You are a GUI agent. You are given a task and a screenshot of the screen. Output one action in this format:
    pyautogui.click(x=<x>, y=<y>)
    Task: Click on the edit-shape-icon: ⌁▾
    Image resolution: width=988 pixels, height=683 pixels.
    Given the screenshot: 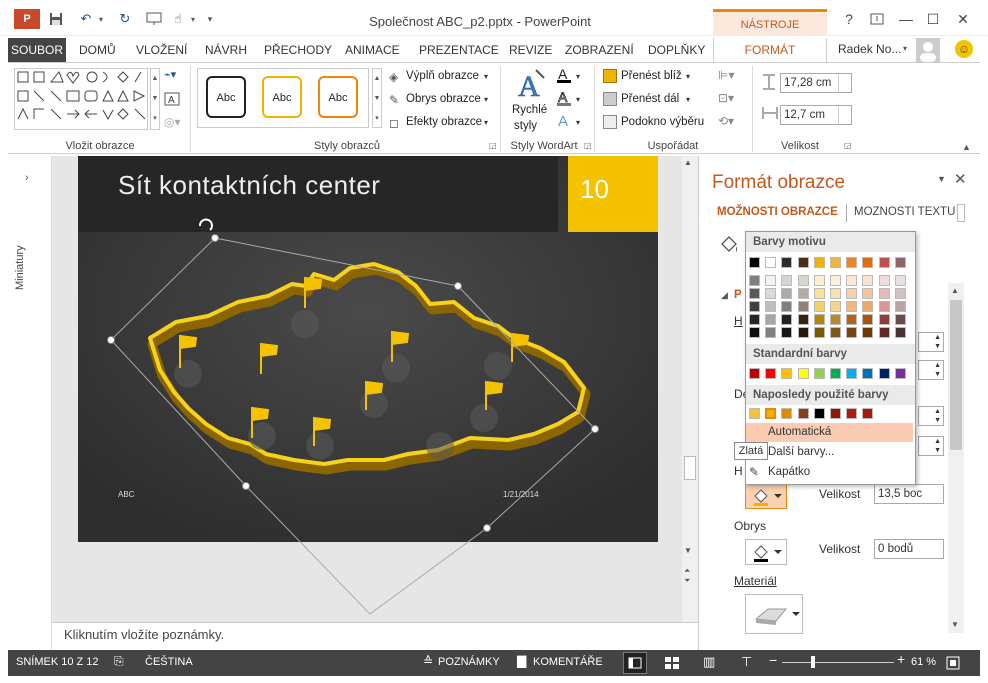 What is the action you would take?
    pyautogui.click(x=174, y=76)
    